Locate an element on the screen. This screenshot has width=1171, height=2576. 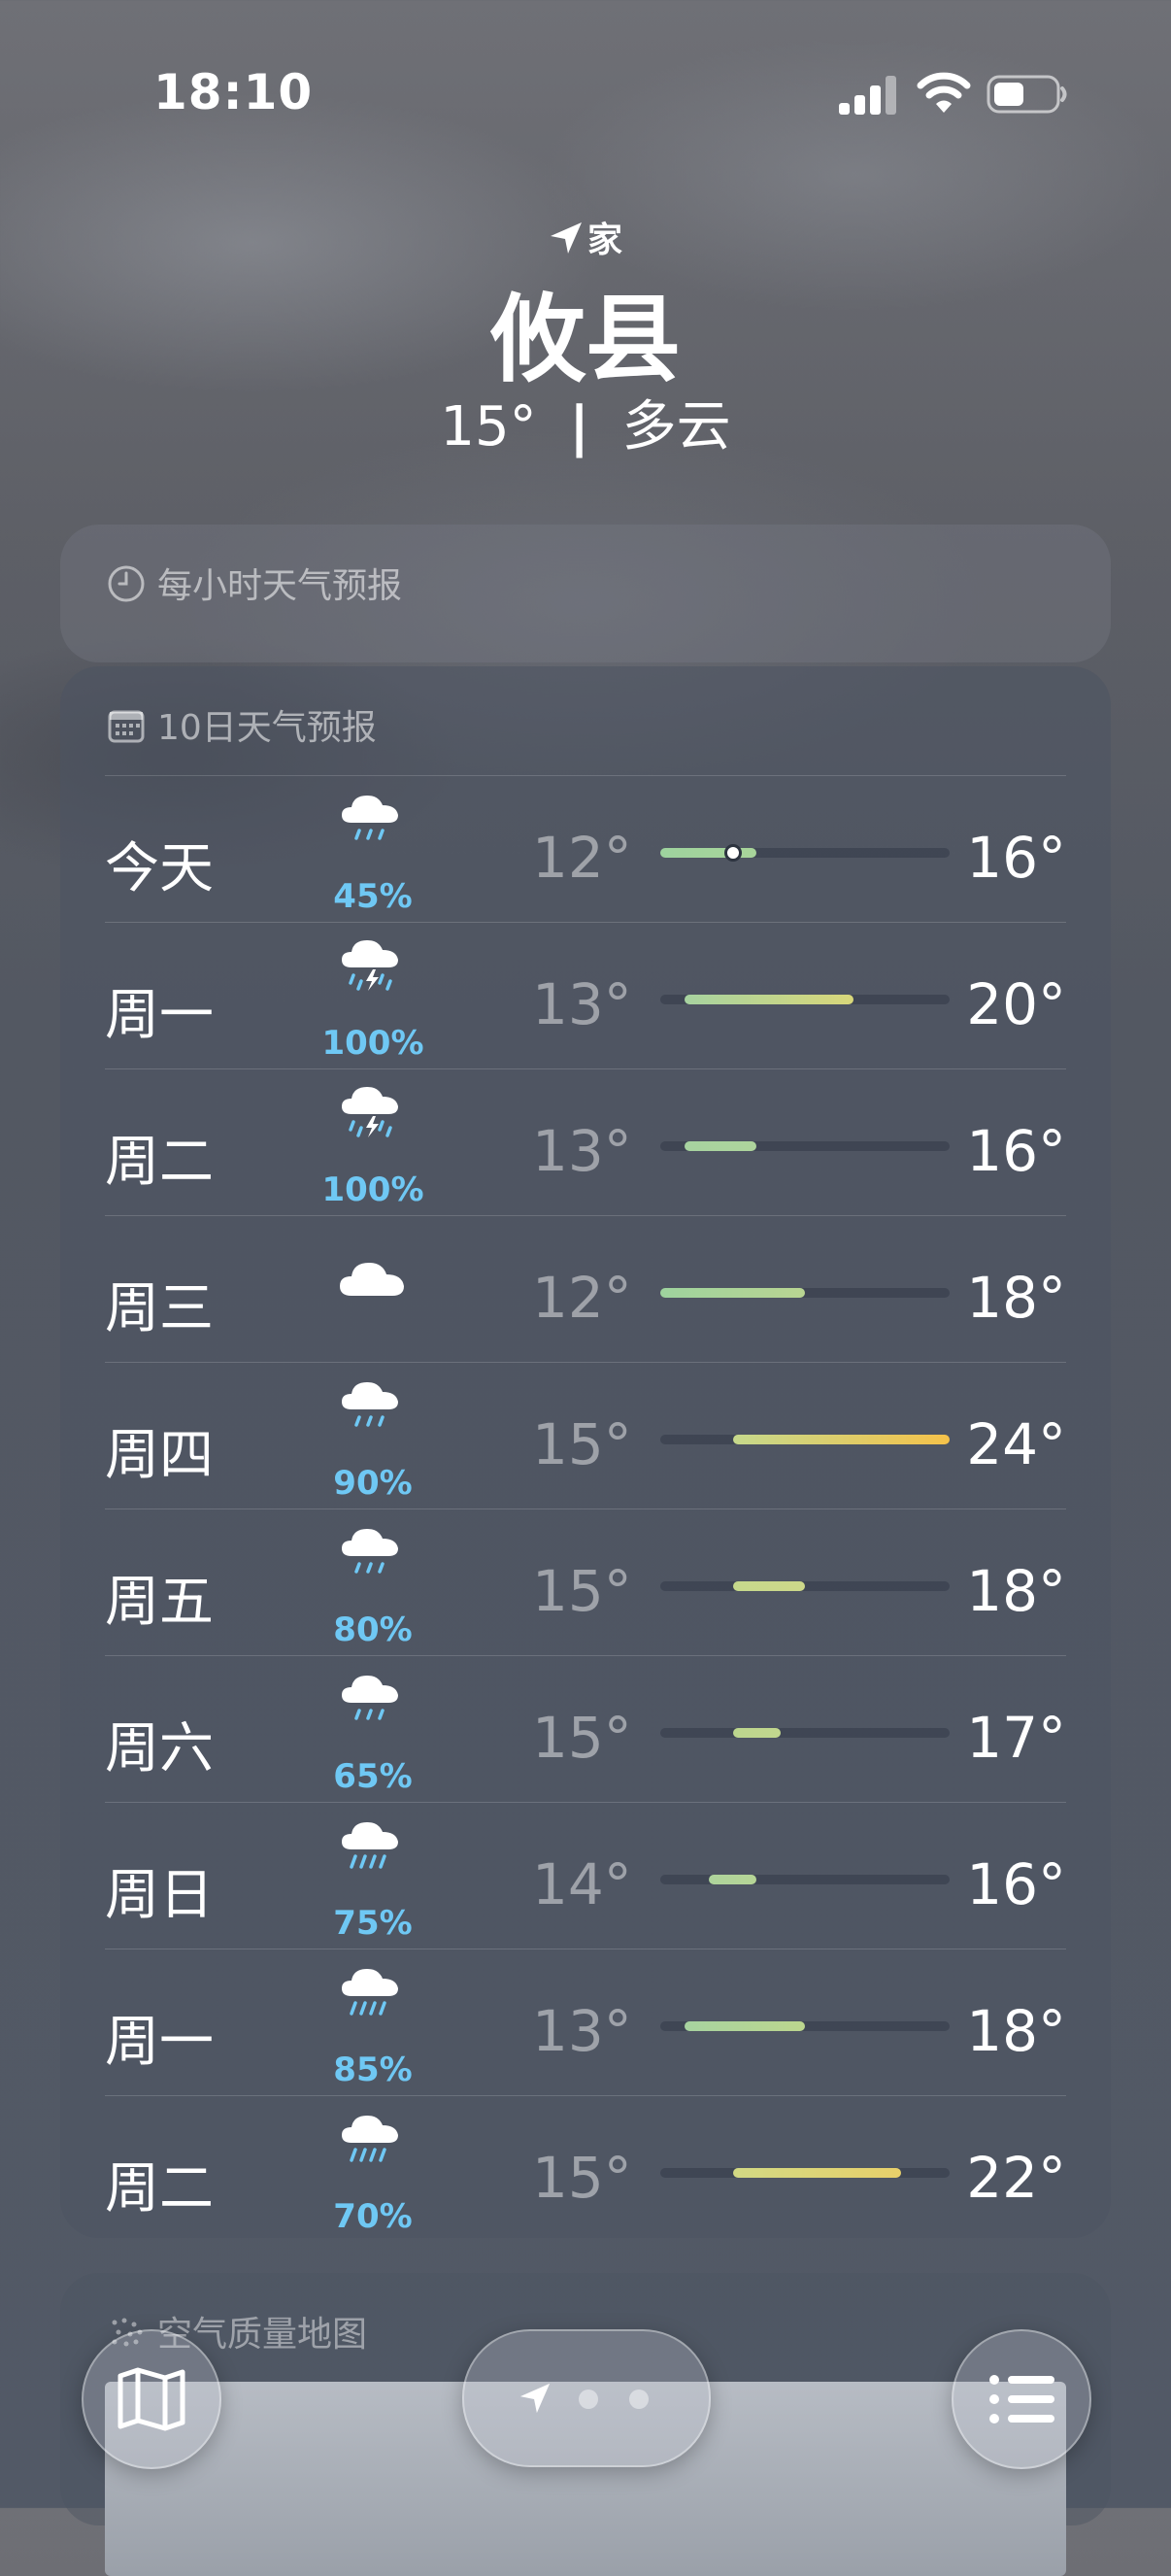
list-icon is located at coordinates (1022, 2399).